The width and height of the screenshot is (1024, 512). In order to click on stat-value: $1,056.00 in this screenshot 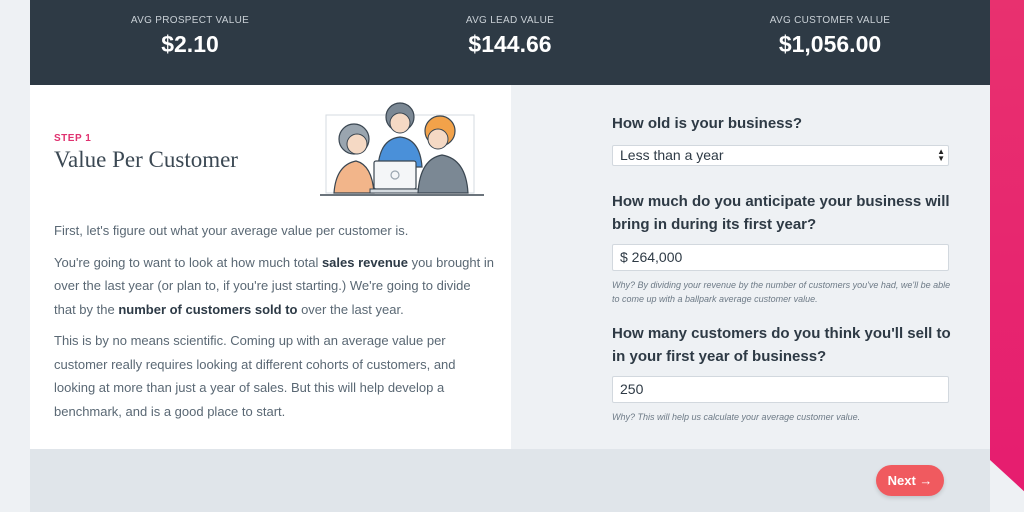, I will do `click(830, 44)`.